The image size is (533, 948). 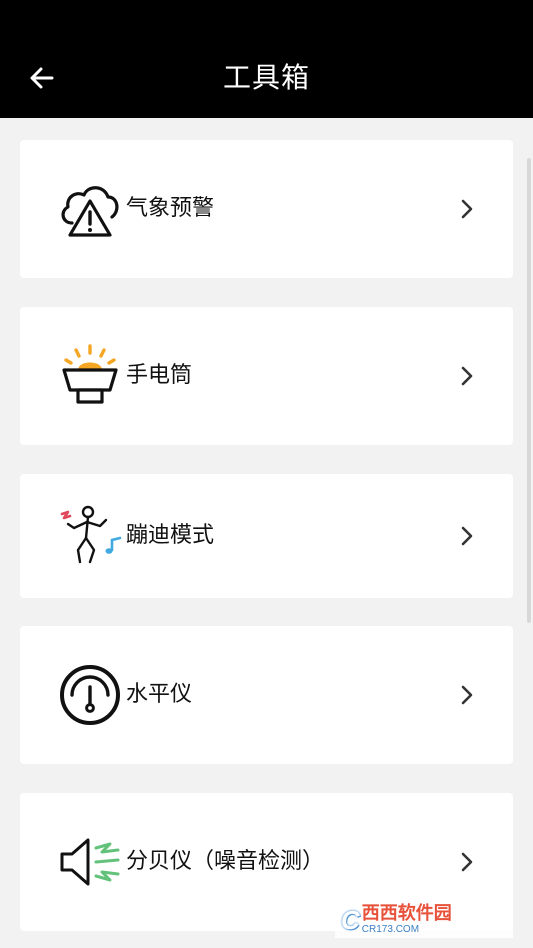 What do you see at coordinates (90, 376) in the screenshot?
I see `flashlight-icon` at bounding box center [90, 376].